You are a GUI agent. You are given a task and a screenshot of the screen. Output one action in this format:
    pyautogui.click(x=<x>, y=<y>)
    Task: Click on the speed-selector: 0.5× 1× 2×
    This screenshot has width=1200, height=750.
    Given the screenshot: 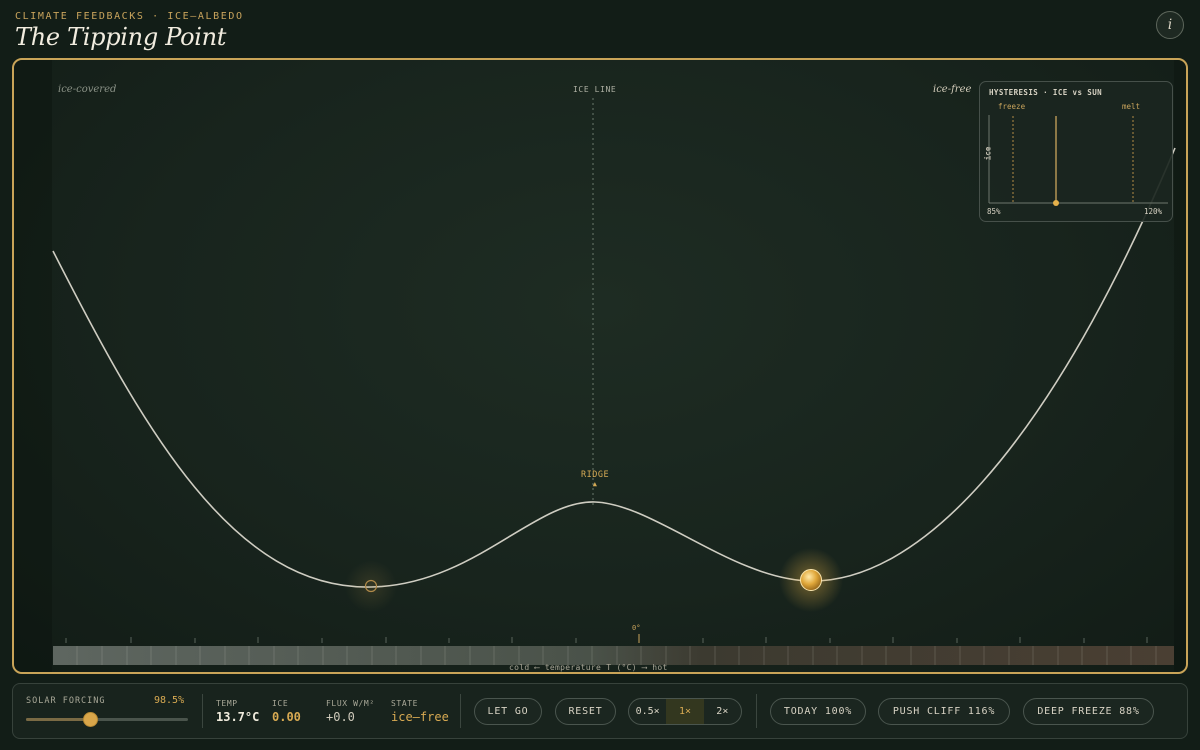 What is the action you would take?
    pyautogui.click(x=685, y=711)
    